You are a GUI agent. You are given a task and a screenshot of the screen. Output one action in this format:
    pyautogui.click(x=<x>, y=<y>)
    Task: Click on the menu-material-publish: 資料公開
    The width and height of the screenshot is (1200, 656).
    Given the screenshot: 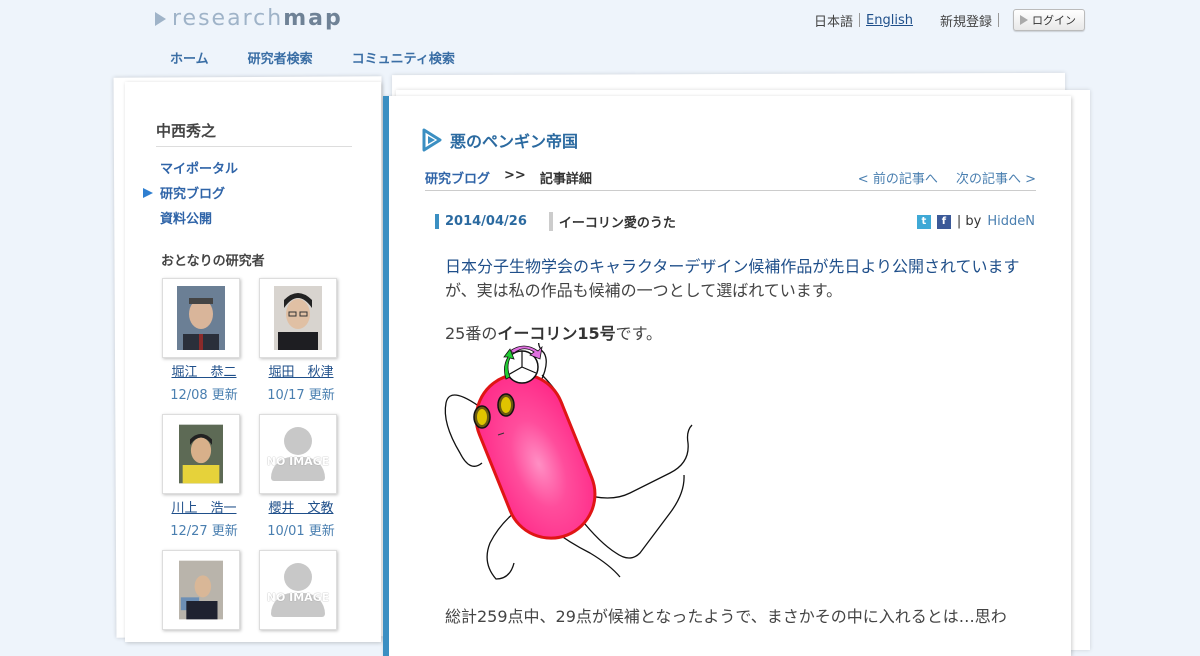 What is the action you would take?
    pyautogui.click(x=199, y=217)
    